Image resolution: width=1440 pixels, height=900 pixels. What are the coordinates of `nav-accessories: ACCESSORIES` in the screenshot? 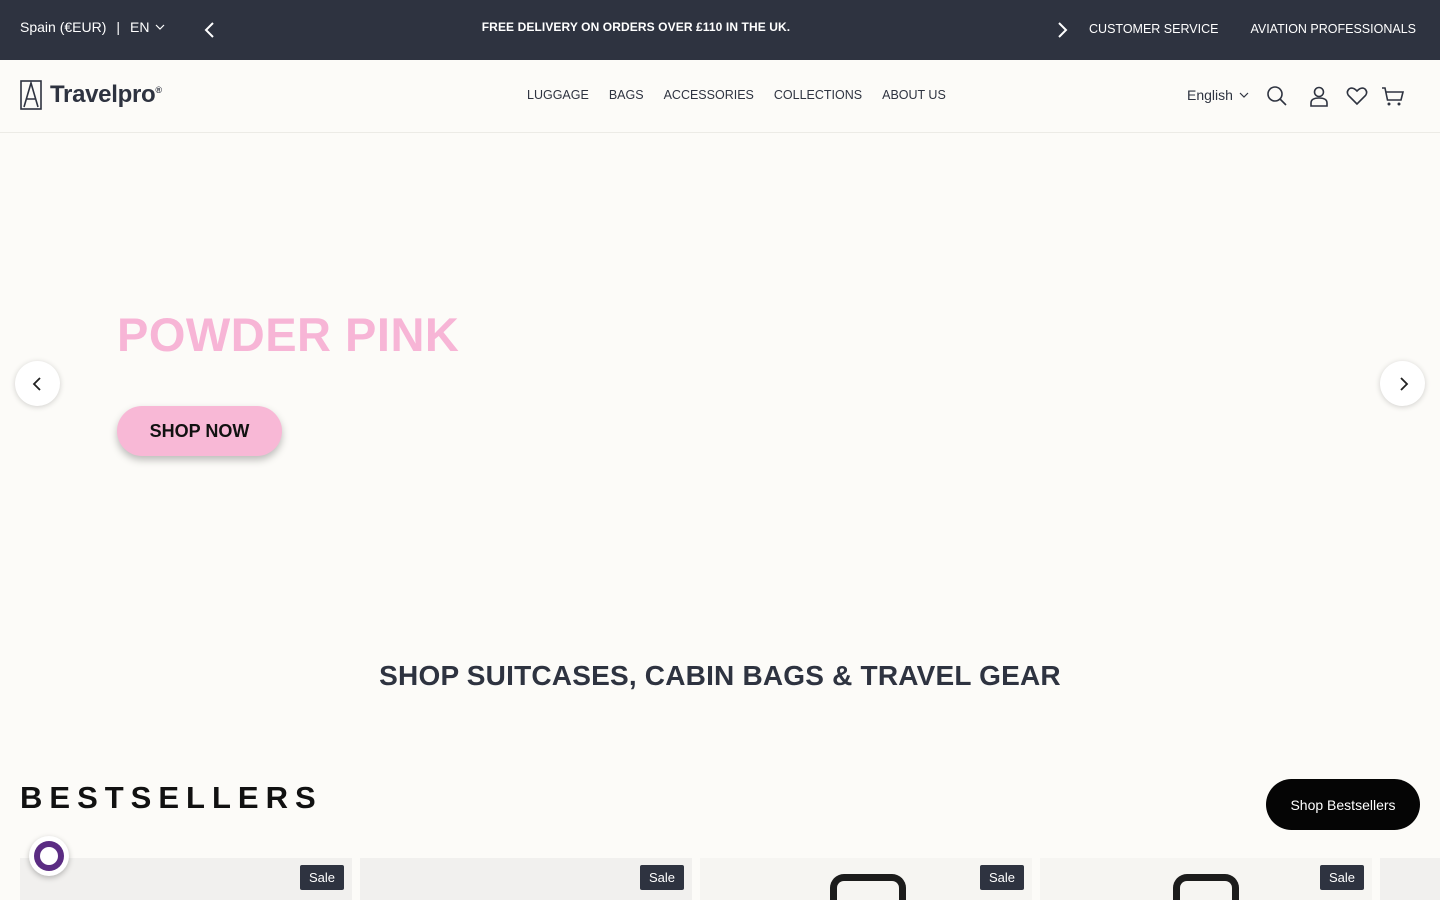 It's located at (709, 95).